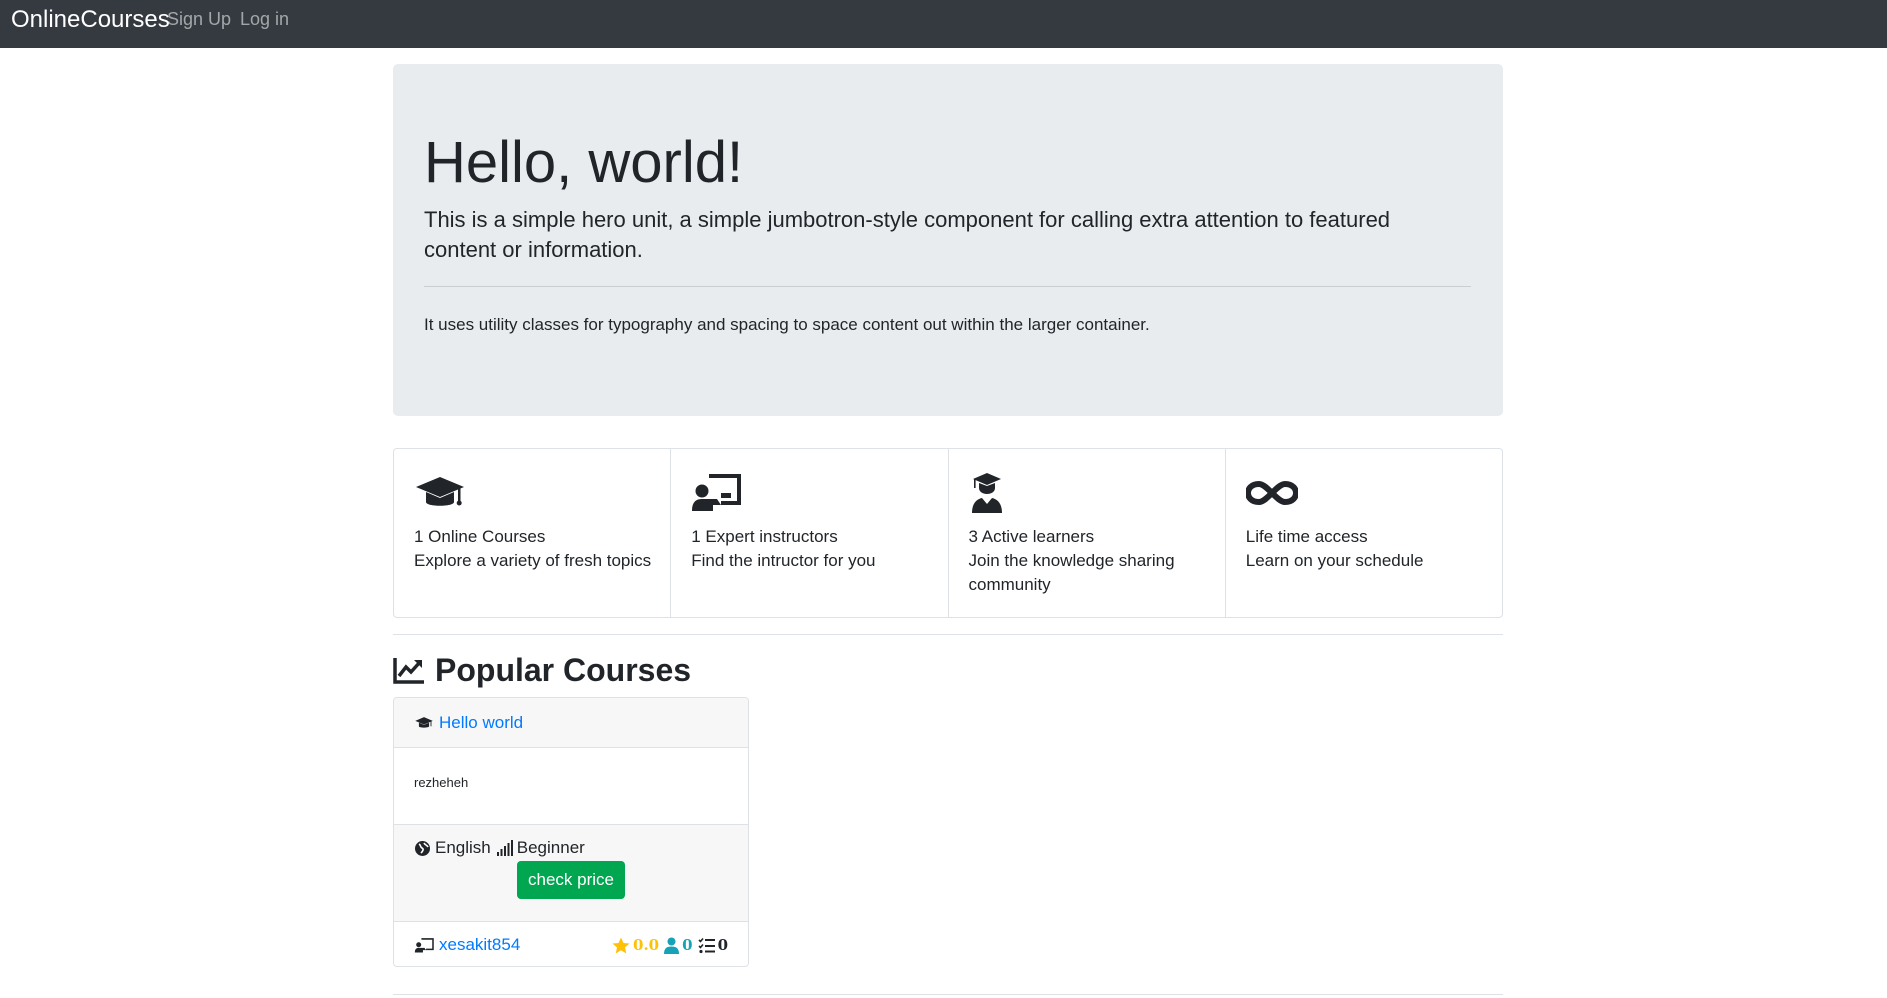 This screenshot has width=1887, height=998. I want to click on course-language: English, so click(463, 847).